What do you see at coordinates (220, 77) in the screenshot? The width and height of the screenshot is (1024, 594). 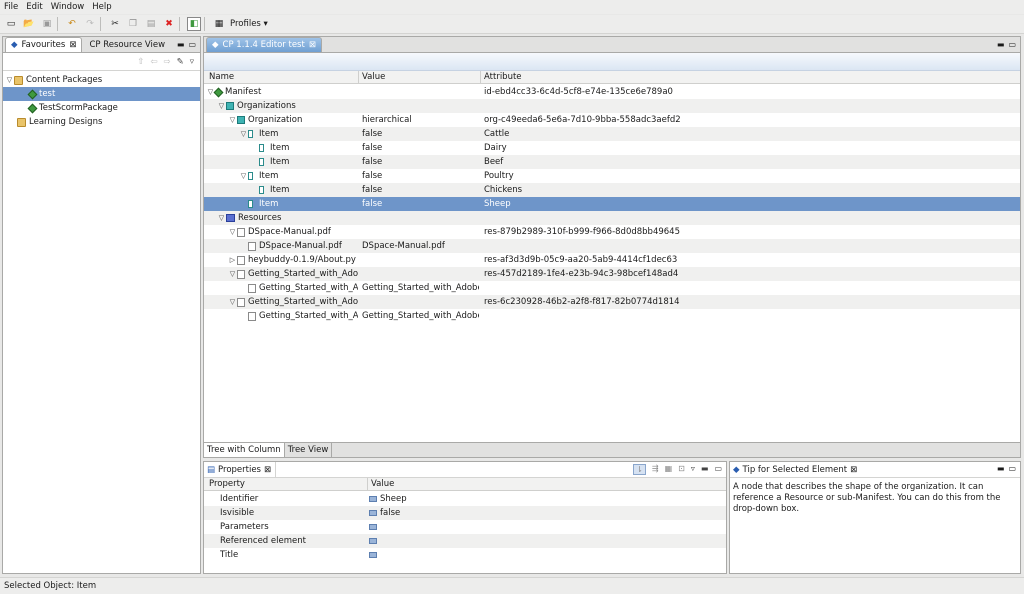 I see `column-name: Name` at bounding box center [220, 77].